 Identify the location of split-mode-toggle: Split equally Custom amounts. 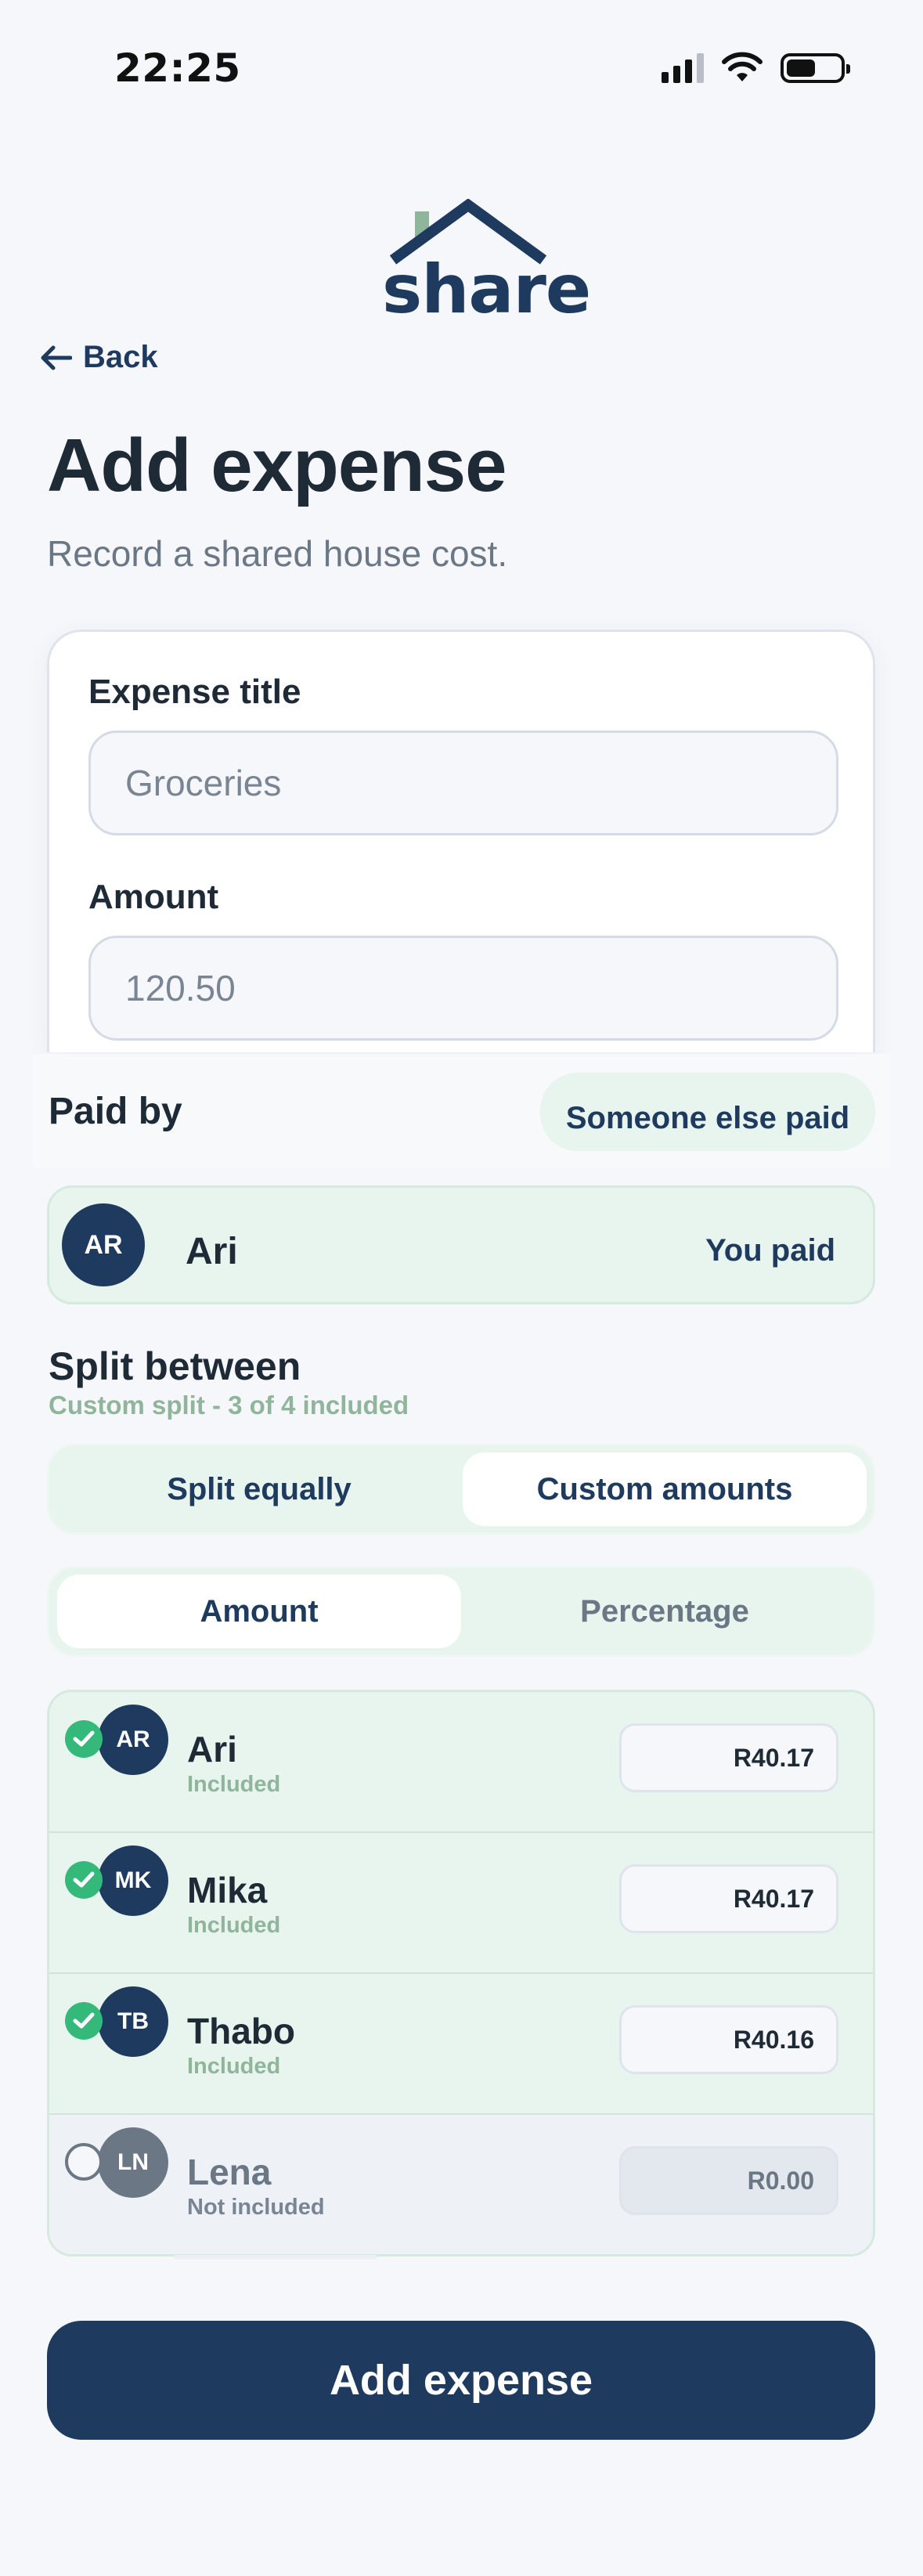
(461, 1490).